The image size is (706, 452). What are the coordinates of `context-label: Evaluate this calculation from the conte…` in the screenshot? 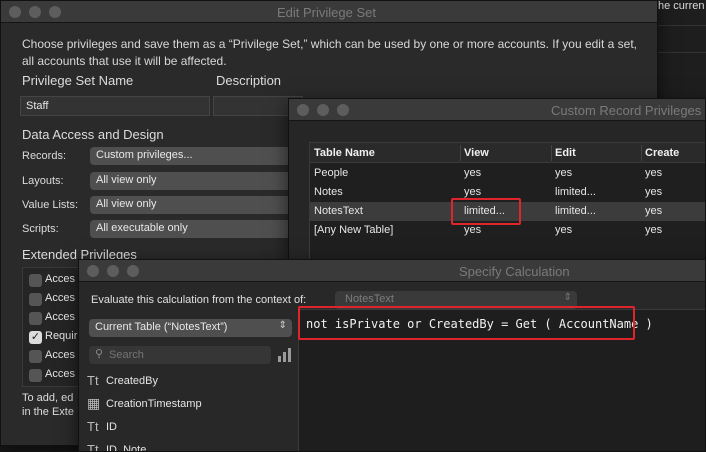 It's located at (199, 300).